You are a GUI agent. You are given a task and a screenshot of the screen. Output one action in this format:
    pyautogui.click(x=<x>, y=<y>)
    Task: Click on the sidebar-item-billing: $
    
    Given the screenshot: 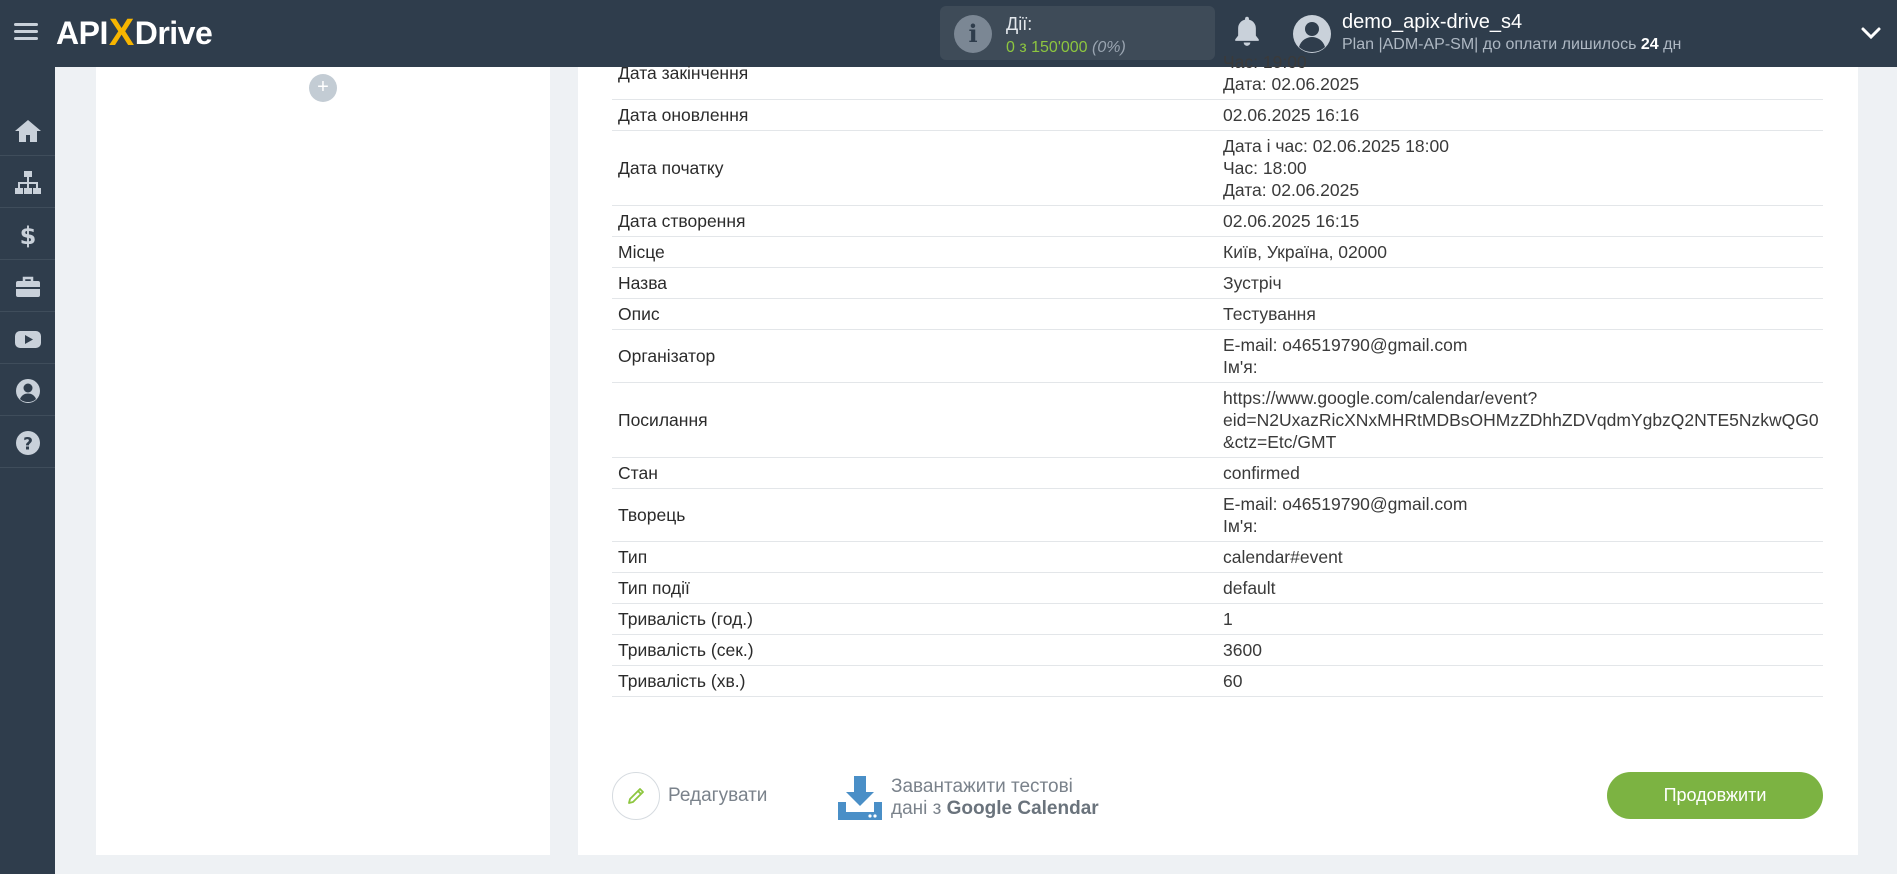 What is the action you would take?
    pyautogui.click(x=27, y=234)
    